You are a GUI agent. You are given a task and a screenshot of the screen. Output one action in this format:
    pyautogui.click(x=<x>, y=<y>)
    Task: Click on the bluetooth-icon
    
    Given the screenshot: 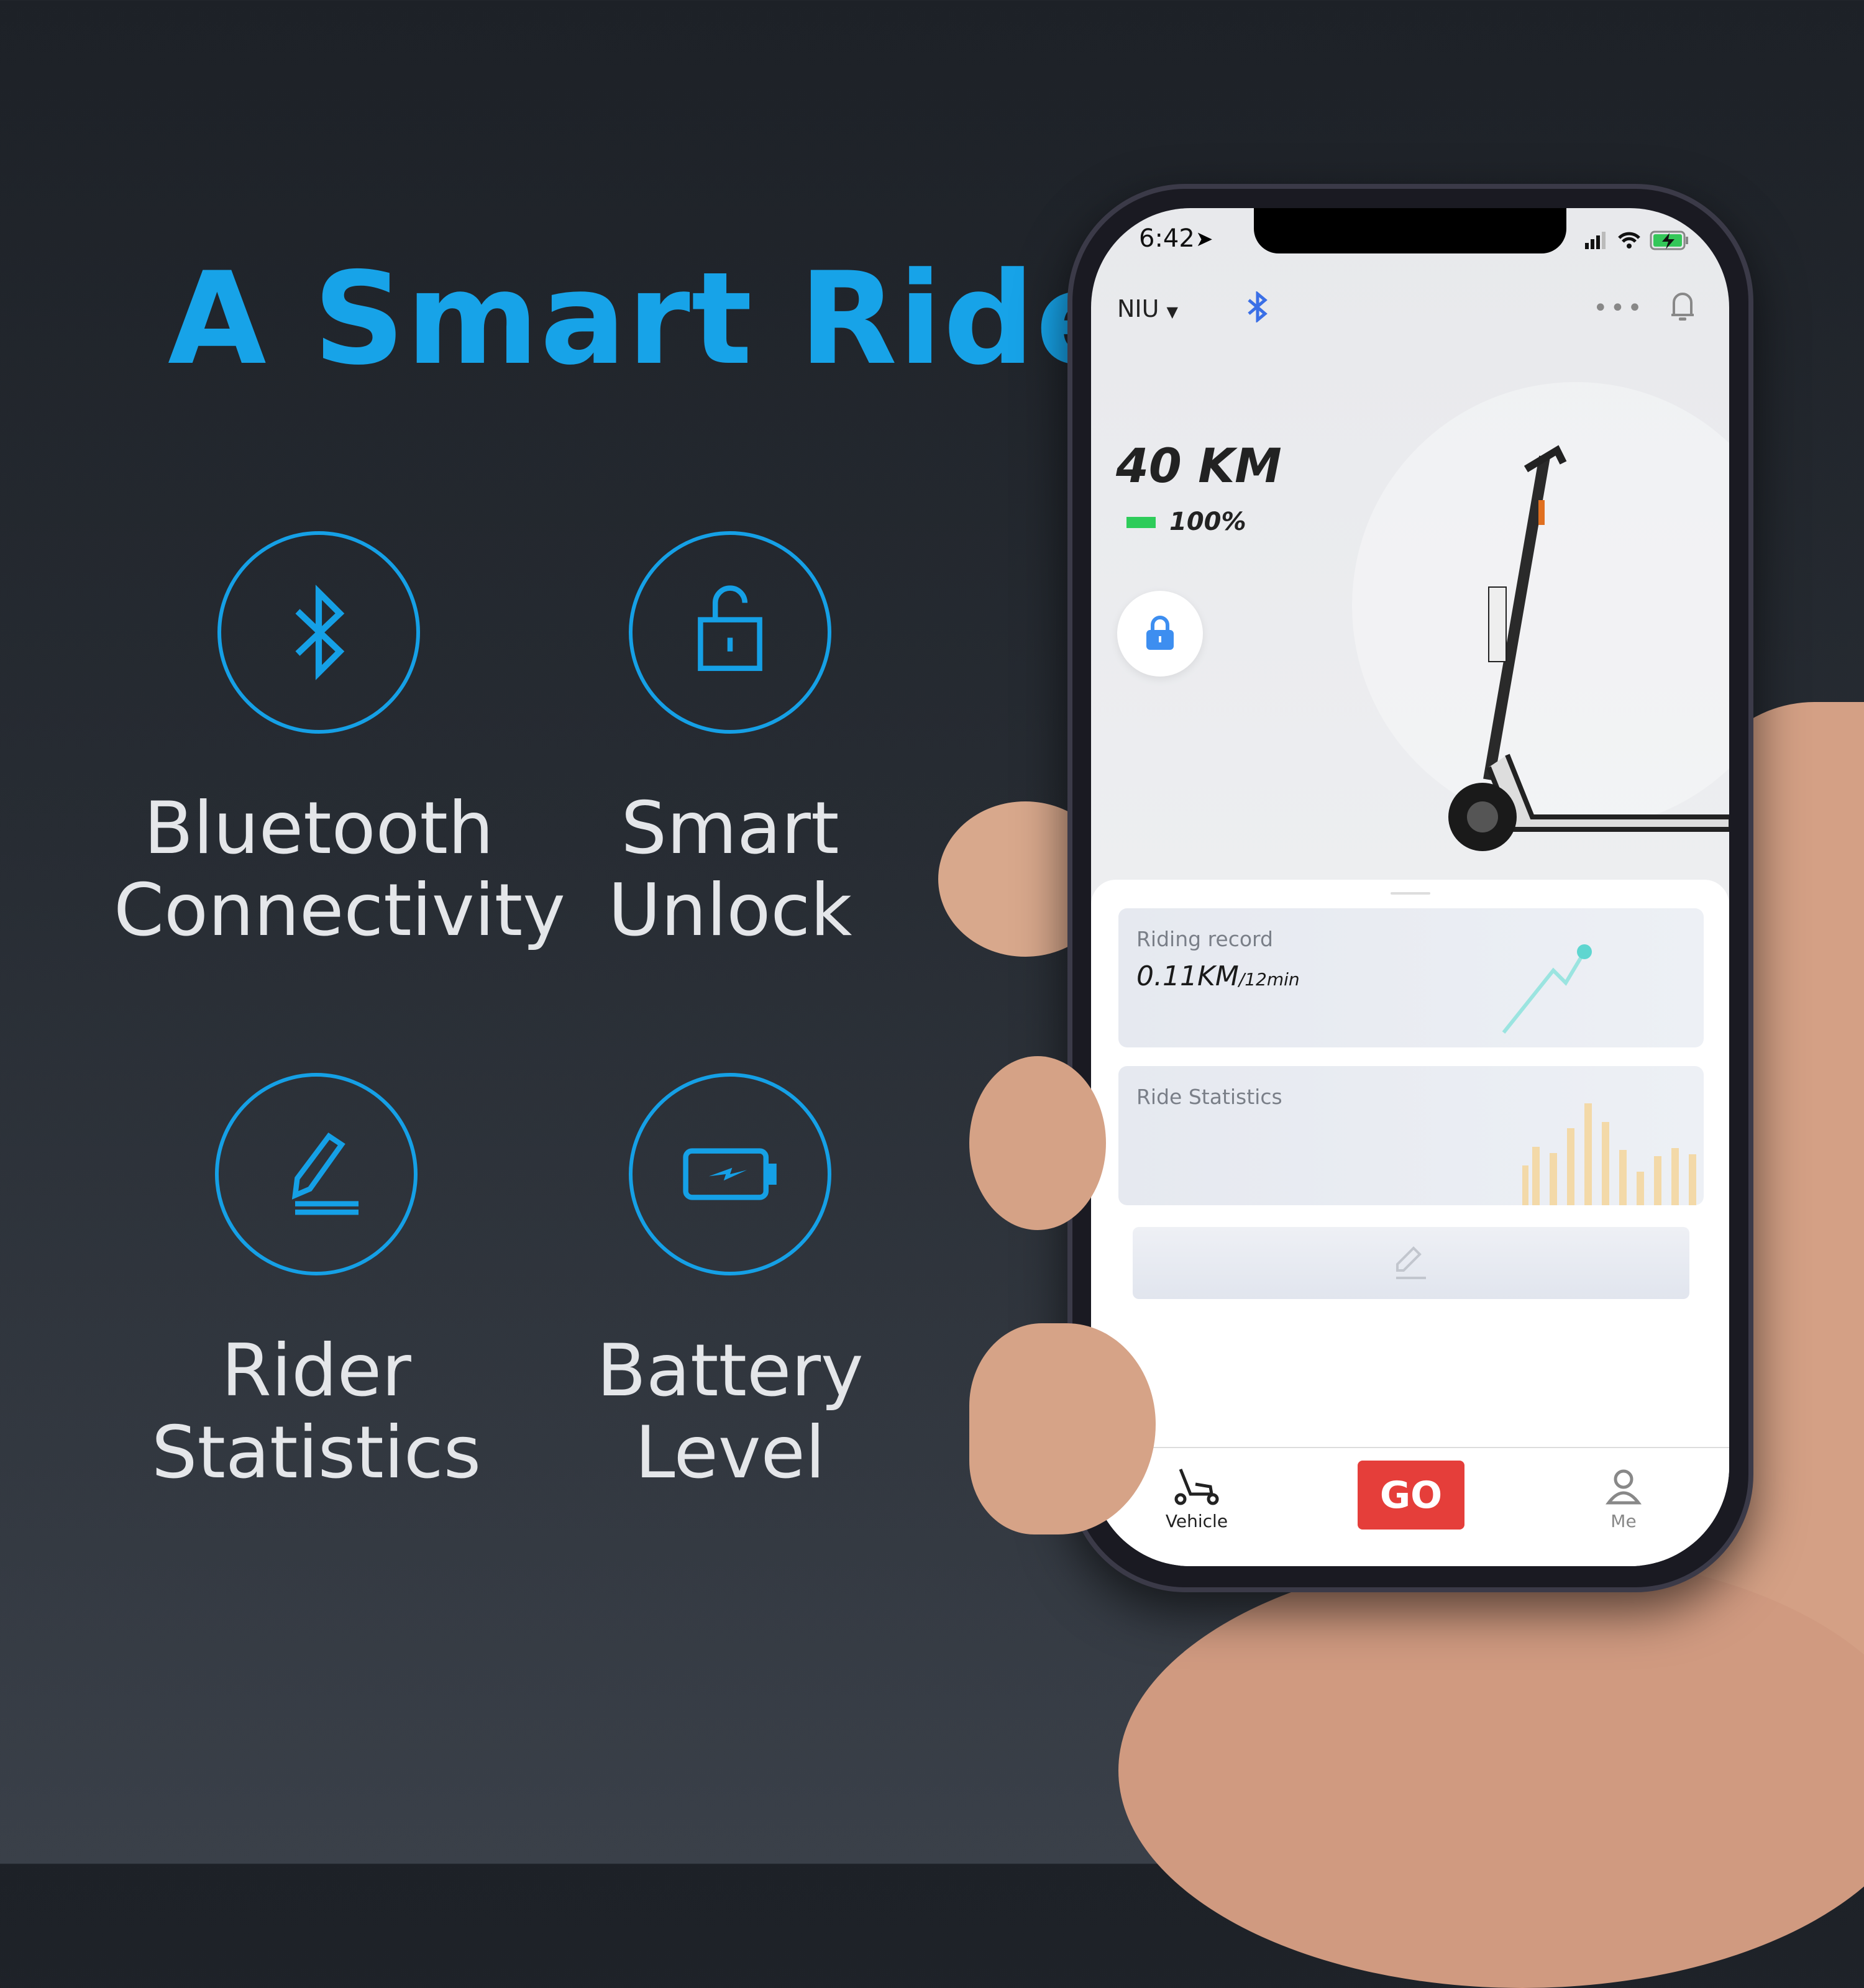 What is the action you would take?
    pyautogui.click(x=318, y=632)
    